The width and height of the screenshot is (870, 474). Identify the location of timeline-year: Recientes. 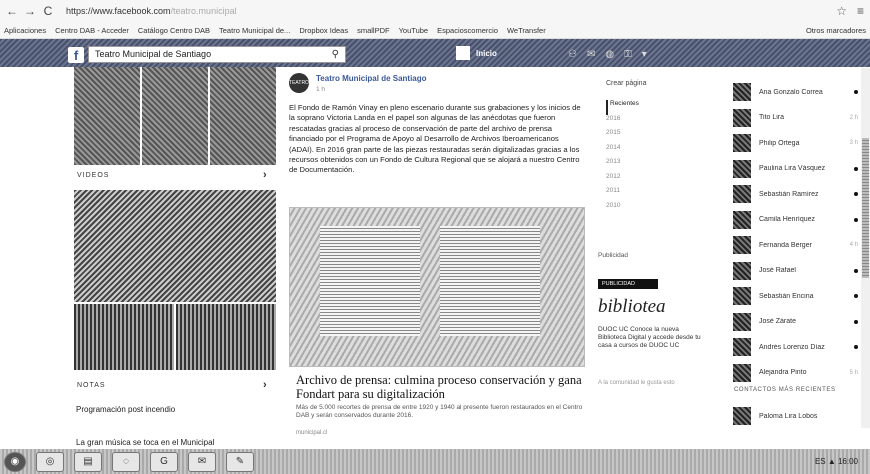
(622, 107).